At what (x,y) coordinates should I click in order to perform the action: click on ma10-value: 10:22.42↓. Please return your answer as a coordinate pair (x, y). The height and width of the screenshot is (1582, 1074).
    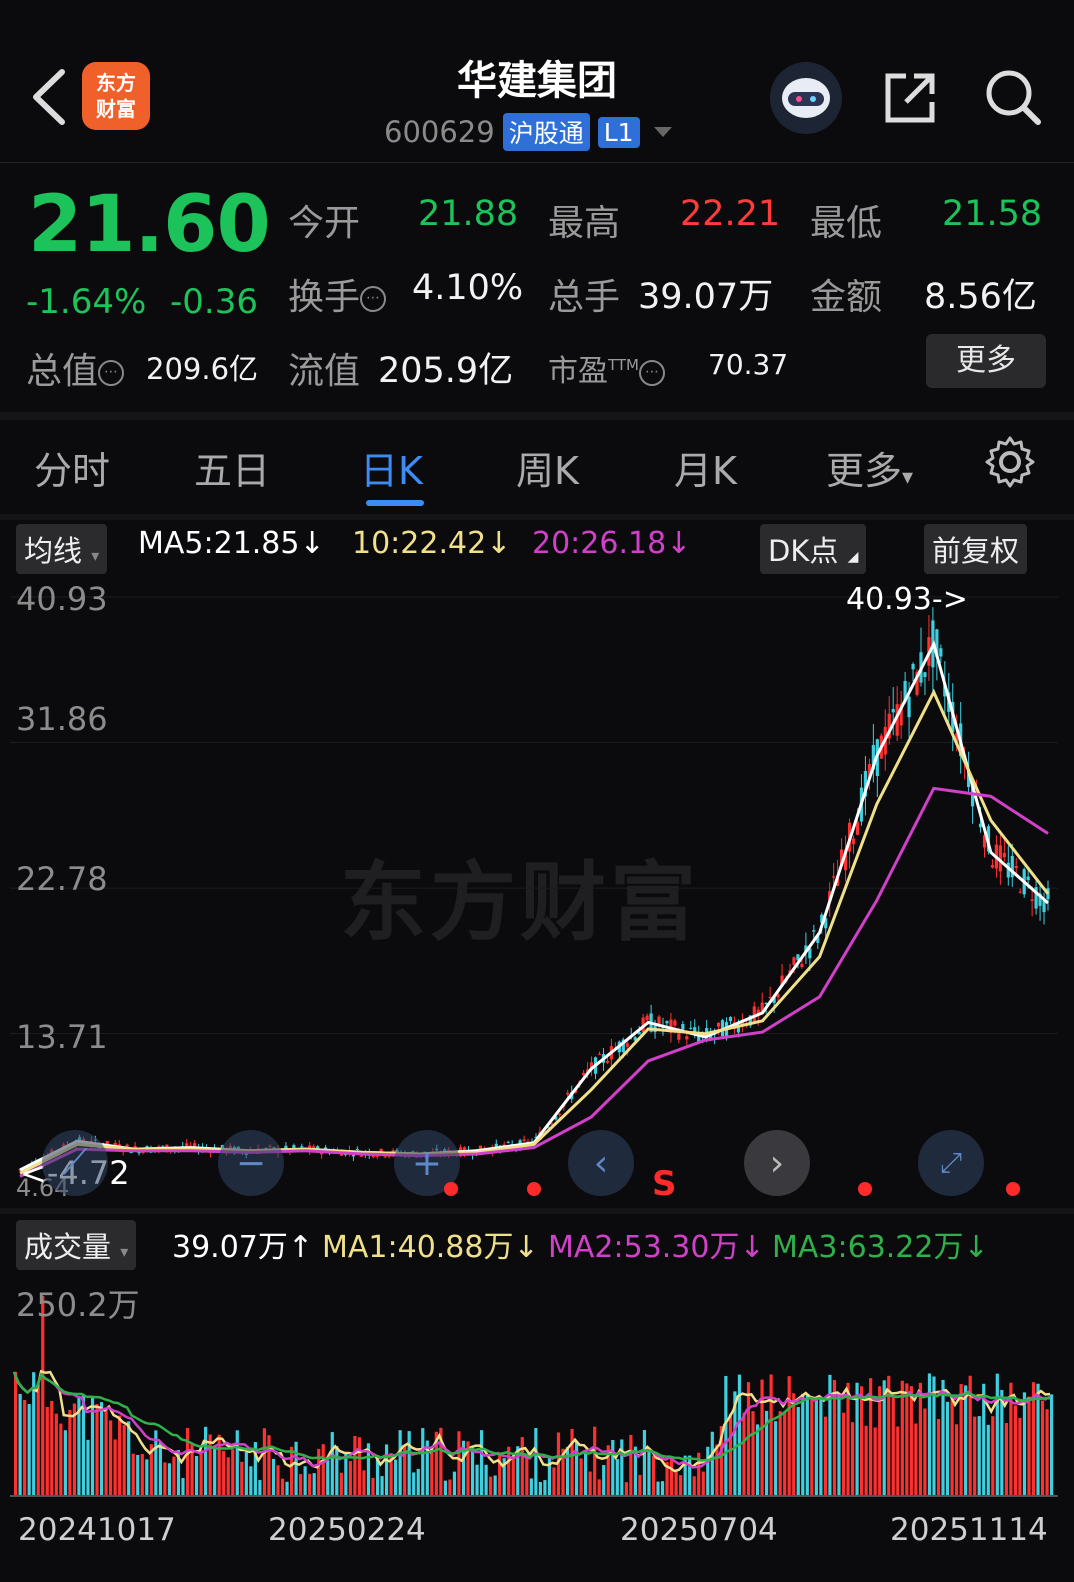
    Looking at the image, I should click on (432, 543).